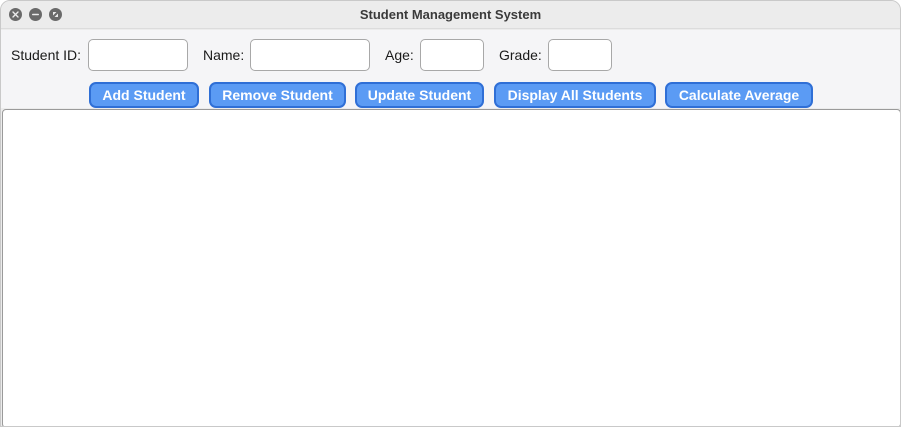  Describe the element at coordinates (310, 55) in the screenshot. I see `name-input` at that location.